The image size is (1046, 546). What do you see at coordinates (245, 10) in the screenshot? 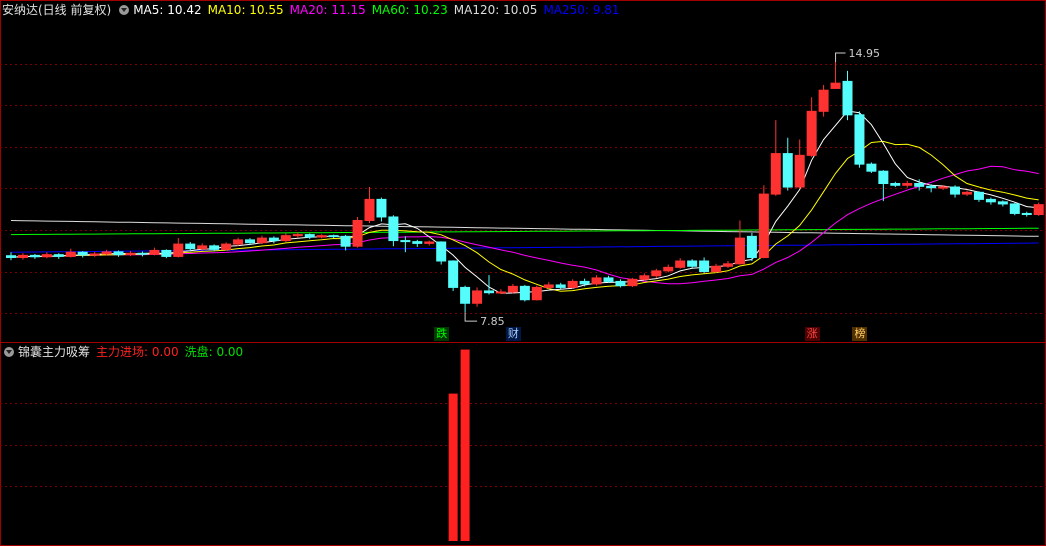
I see `ma-legend-item: MA10: 10.55` at bounding box center [245, 10].